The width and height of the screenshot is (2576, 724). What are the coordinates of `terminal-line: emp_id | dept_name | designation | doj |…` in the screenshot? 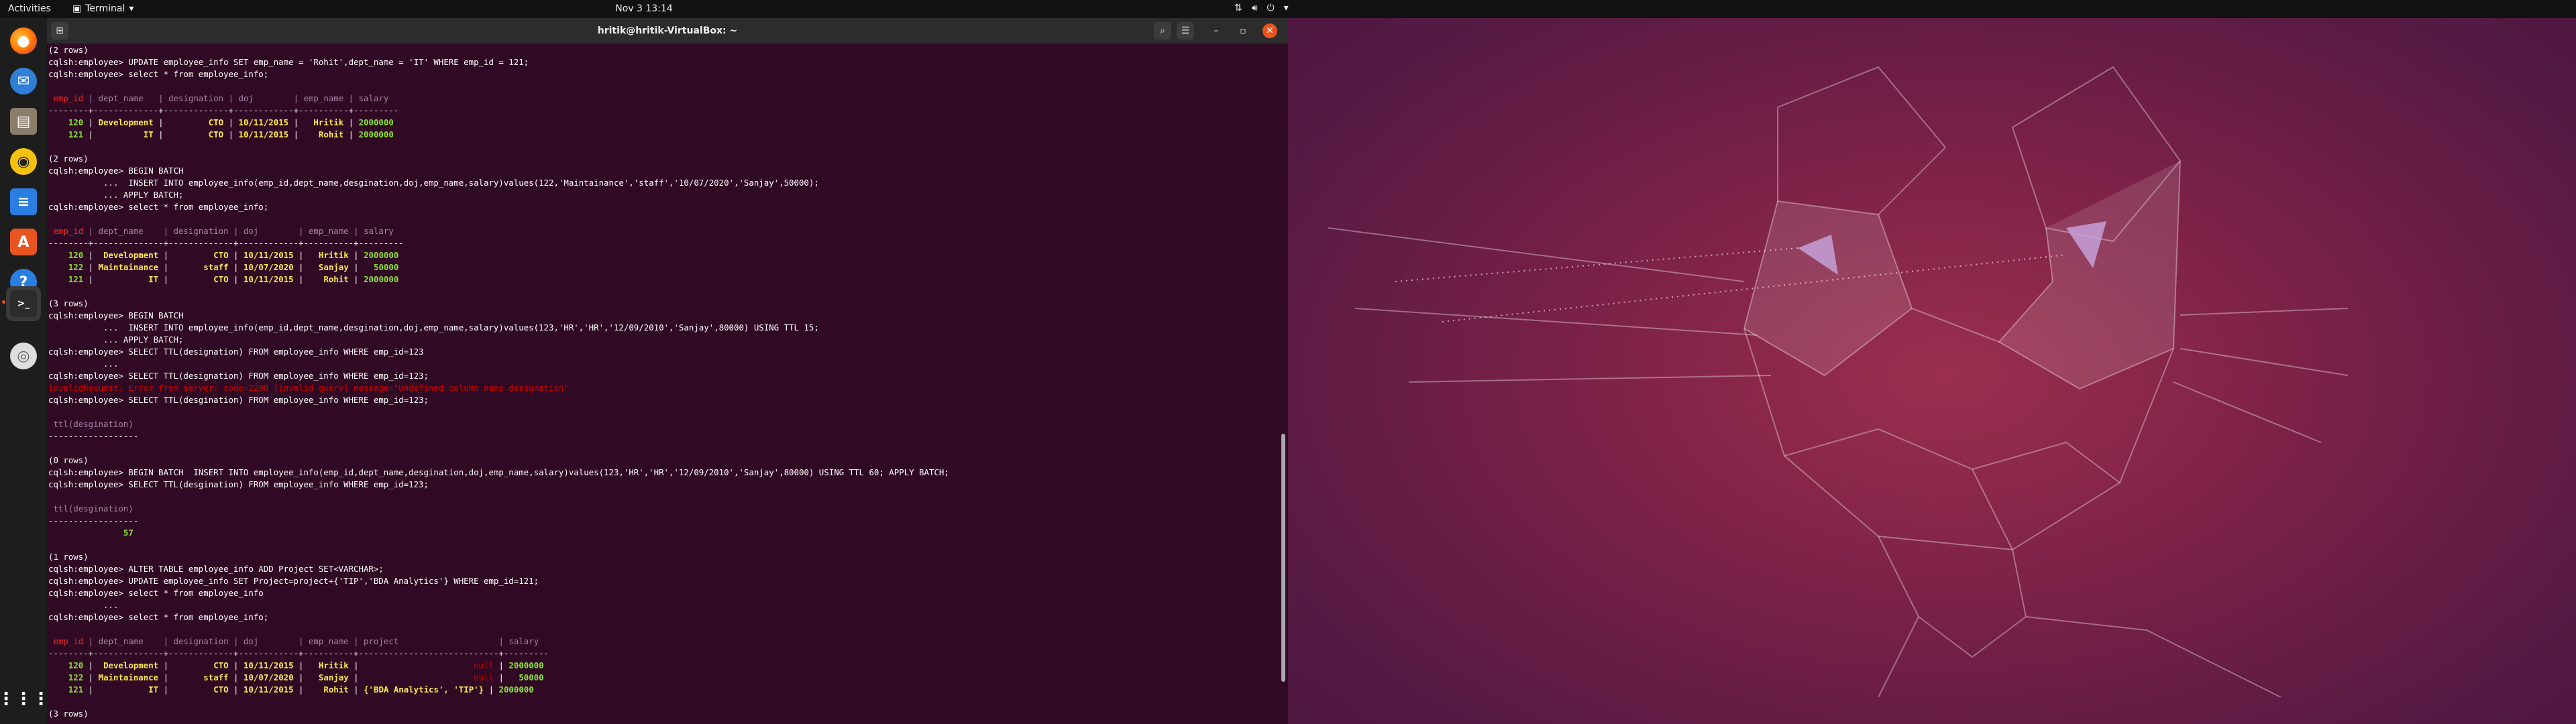 It's located at (665, 231).